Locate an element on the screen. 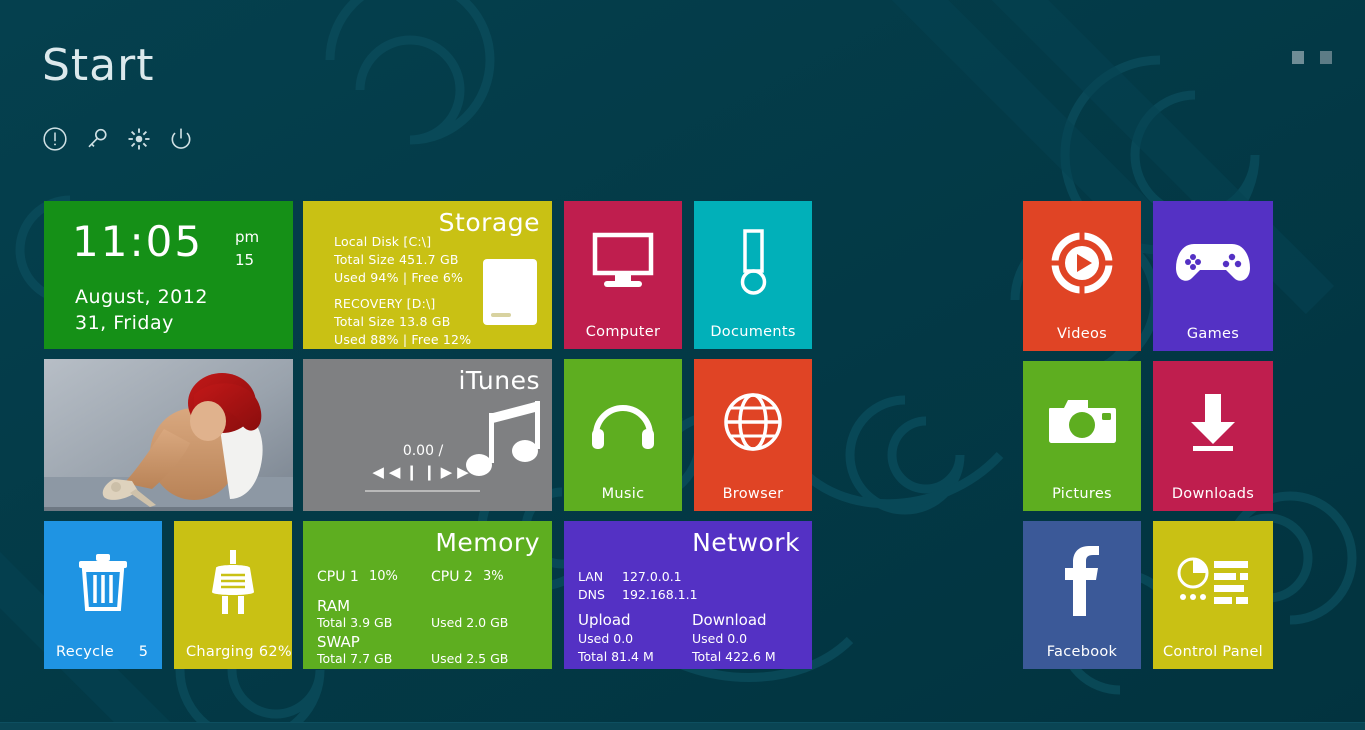 This screenshot has height=730, width=1365. itunes-tile: iTunes 0.00 / ◀◀❙❙▶▶ is located at coordinates (427, 435).